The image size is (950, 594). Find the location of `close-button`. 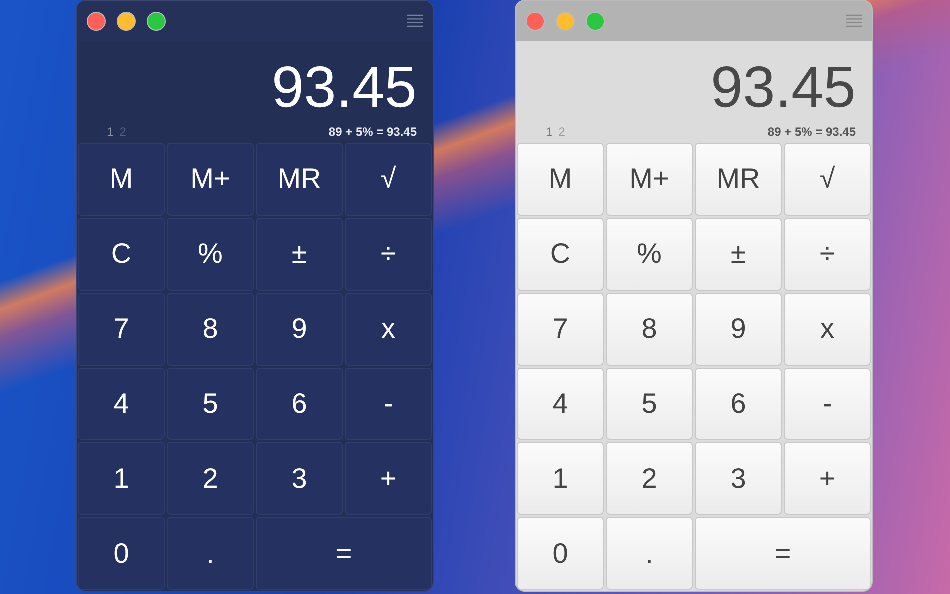

close-button is located at coordinates (96, 21).